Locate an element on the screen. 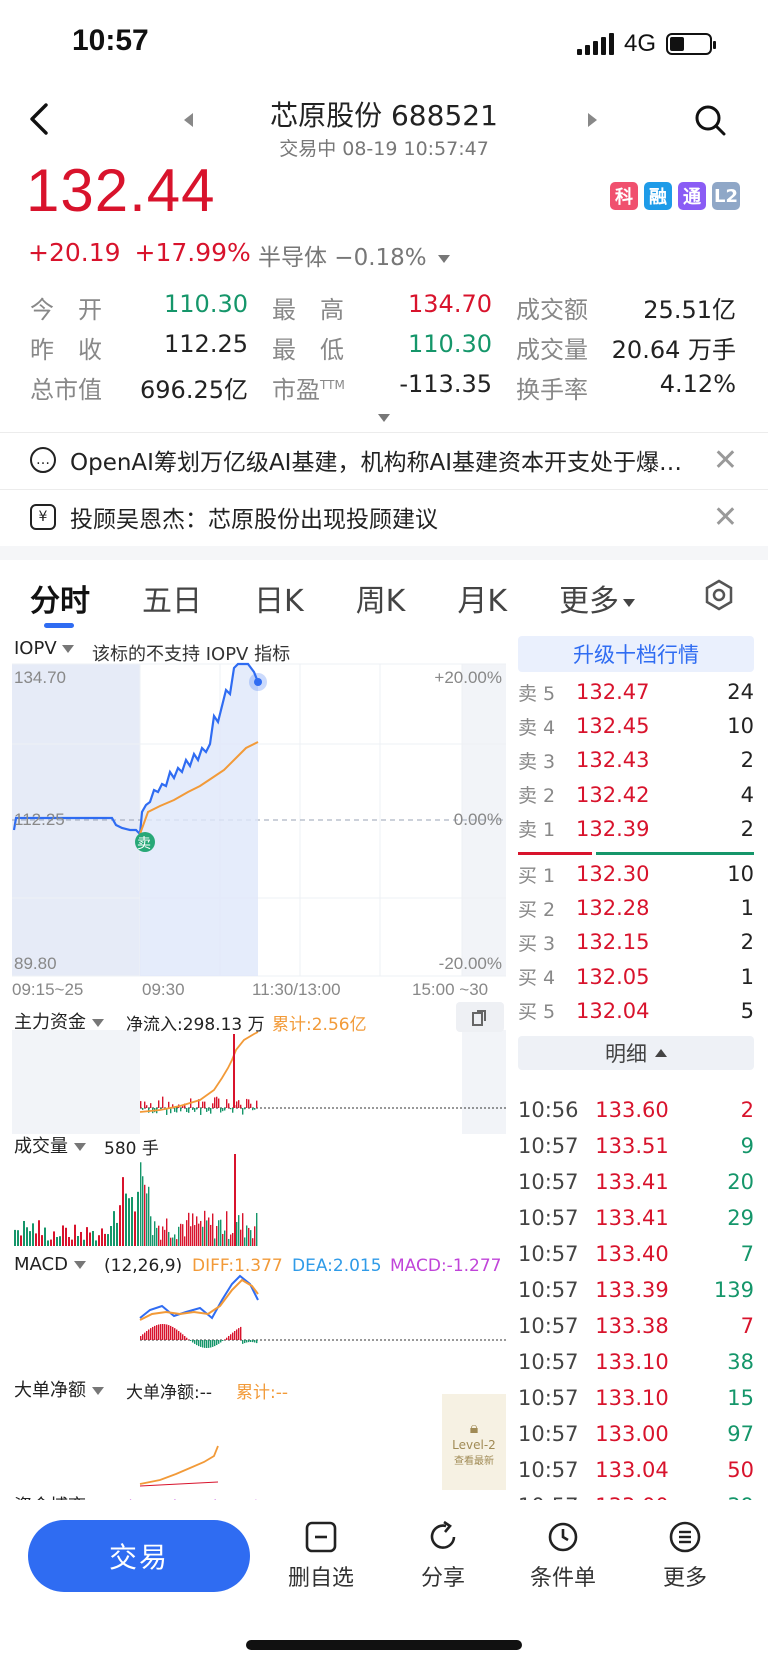 This screenshot has height=1662, width=768. trade-tick-row: 10:57 133.51 9 is located at coordinates (636, 1146).